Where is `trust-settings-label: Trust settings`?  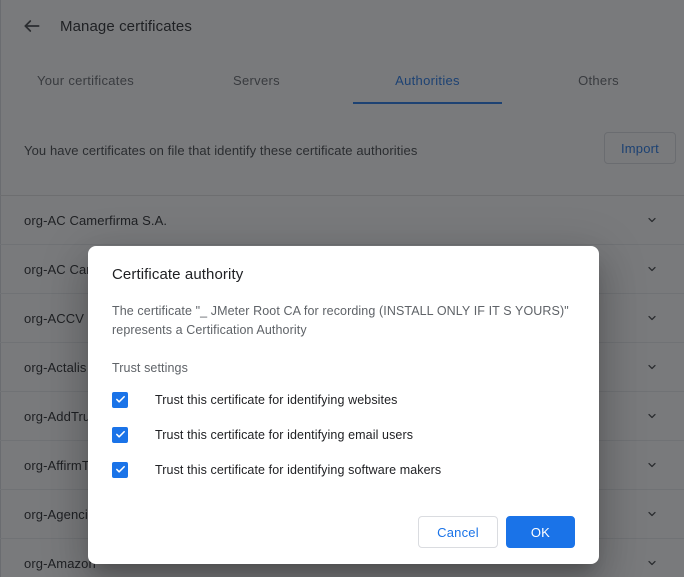
trust-settings-label: Trust settings is located at coordinates (150, 368).